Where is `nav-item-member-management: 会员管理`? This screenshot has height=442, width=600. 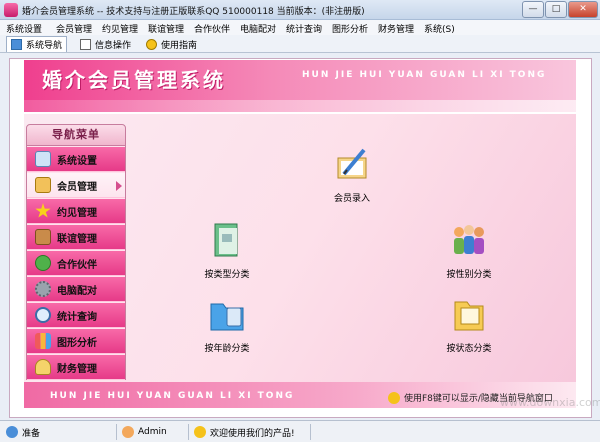
nav-item-member-management: 会员管理 is located at coordinates (76, 185).